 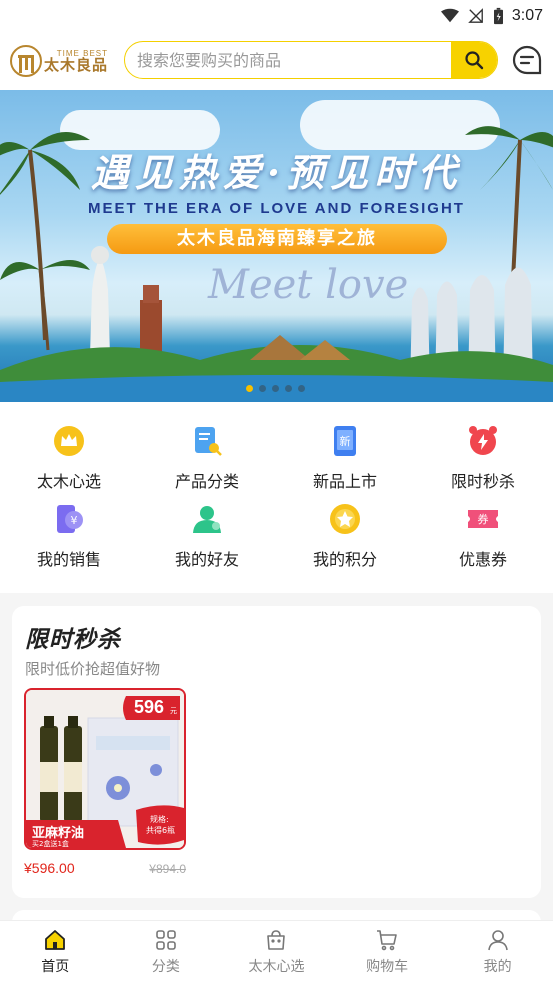 What do you see at coordinates (482, 481) in the screenshot?
I see `nav-item-label: 限时秒杀` at bounding box center [482, 481].